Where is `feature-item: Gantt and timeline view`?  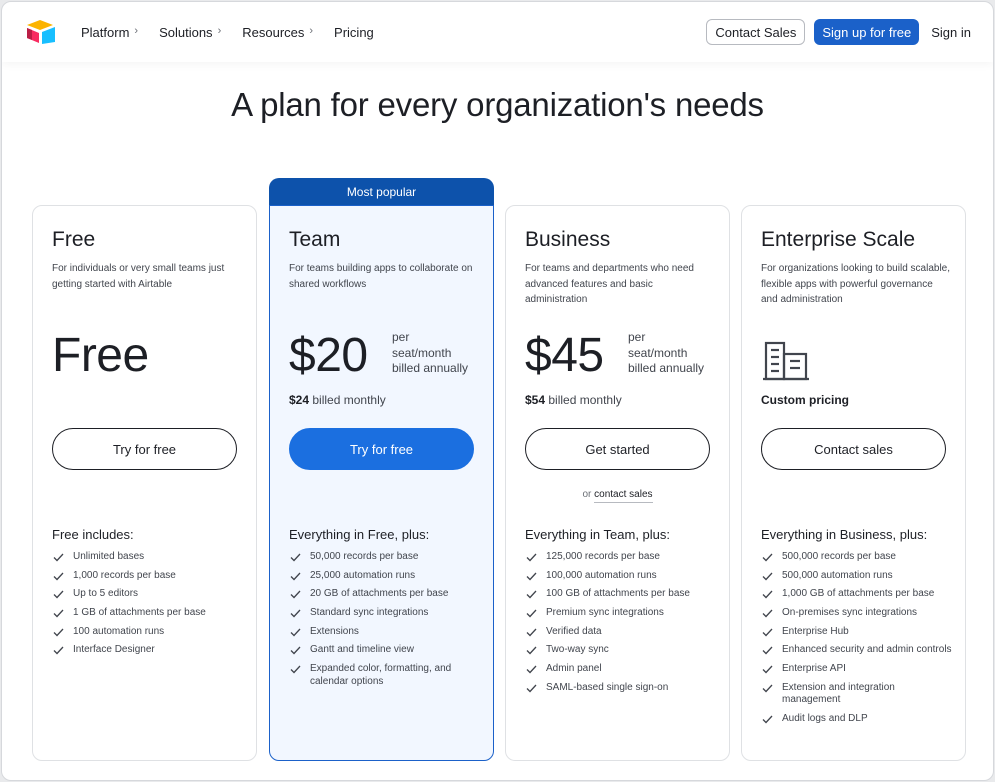
feature-item: Gantt and timeline view is located at coordinates (385, 650).